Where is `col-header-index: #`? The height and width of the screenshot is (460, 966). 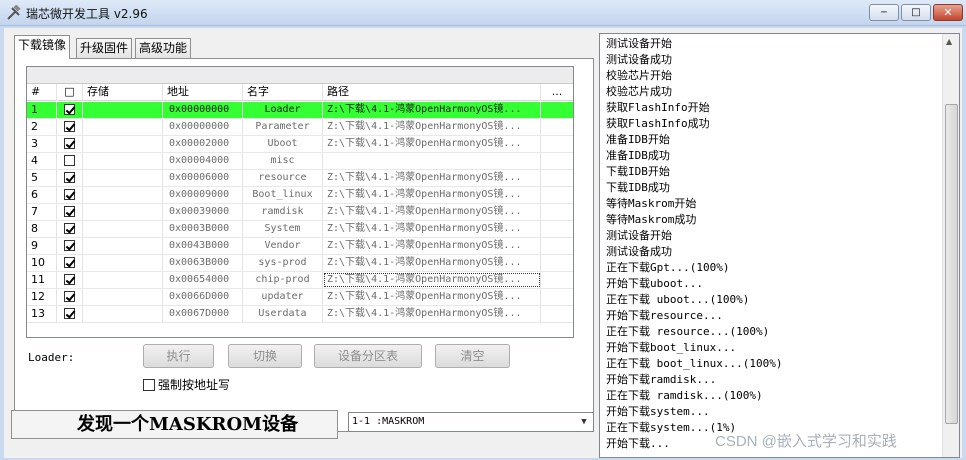 col-header-index: # is located at coordinates (42, 92).